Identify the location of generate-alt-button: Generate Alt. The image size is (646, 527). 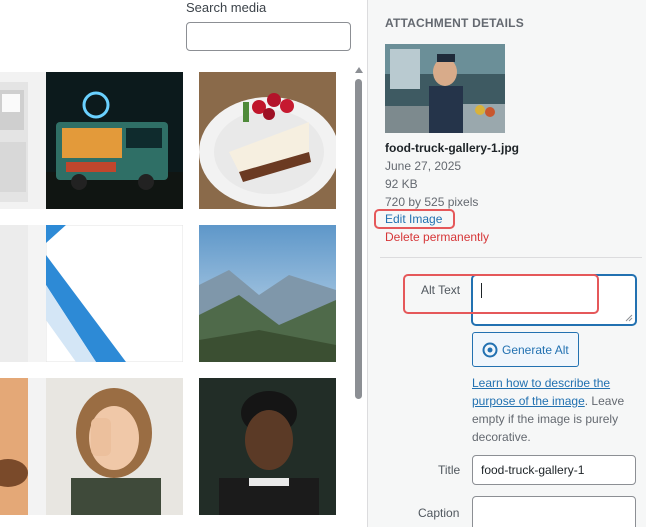
(525, 349).